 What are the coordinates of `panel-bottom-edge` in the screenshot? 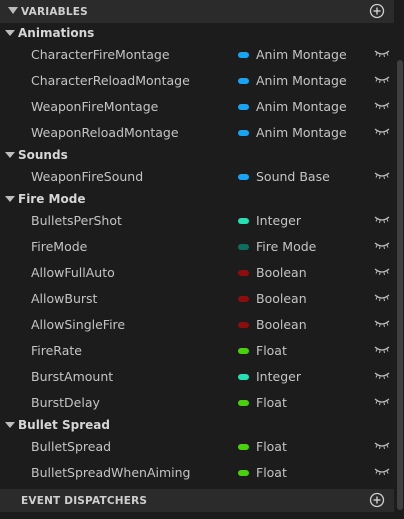 It's located at (197, 516).